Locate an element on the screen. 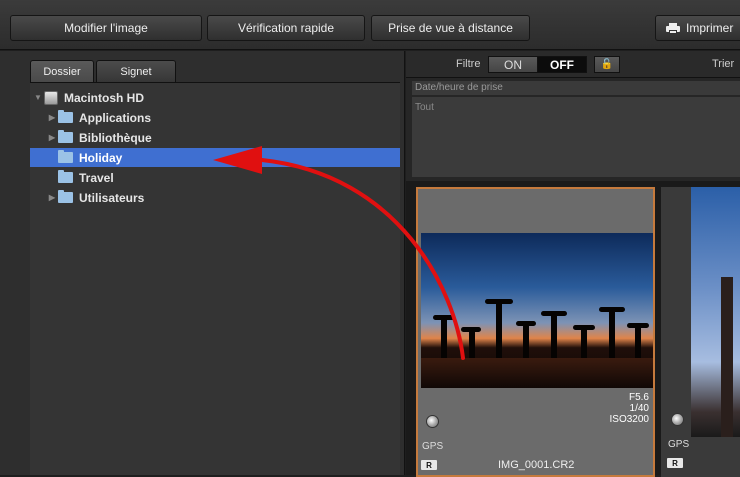  filter-on-label: ON is located at coordinates (513, 64).